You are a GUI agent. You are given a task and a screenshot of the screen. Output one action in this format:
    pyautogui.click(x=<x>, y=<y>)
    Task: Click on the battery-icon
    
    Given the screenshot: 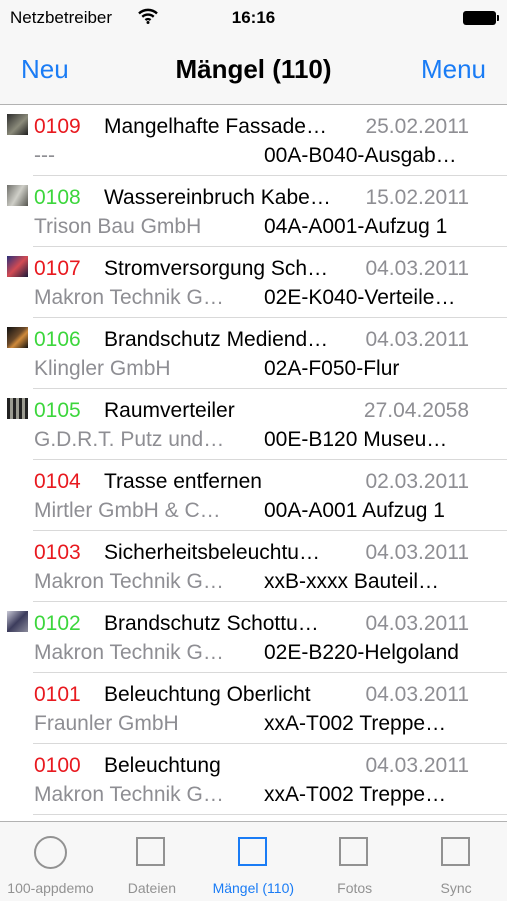 What is the action you would take?
    pyautogui.click(x=481, y=18)
    